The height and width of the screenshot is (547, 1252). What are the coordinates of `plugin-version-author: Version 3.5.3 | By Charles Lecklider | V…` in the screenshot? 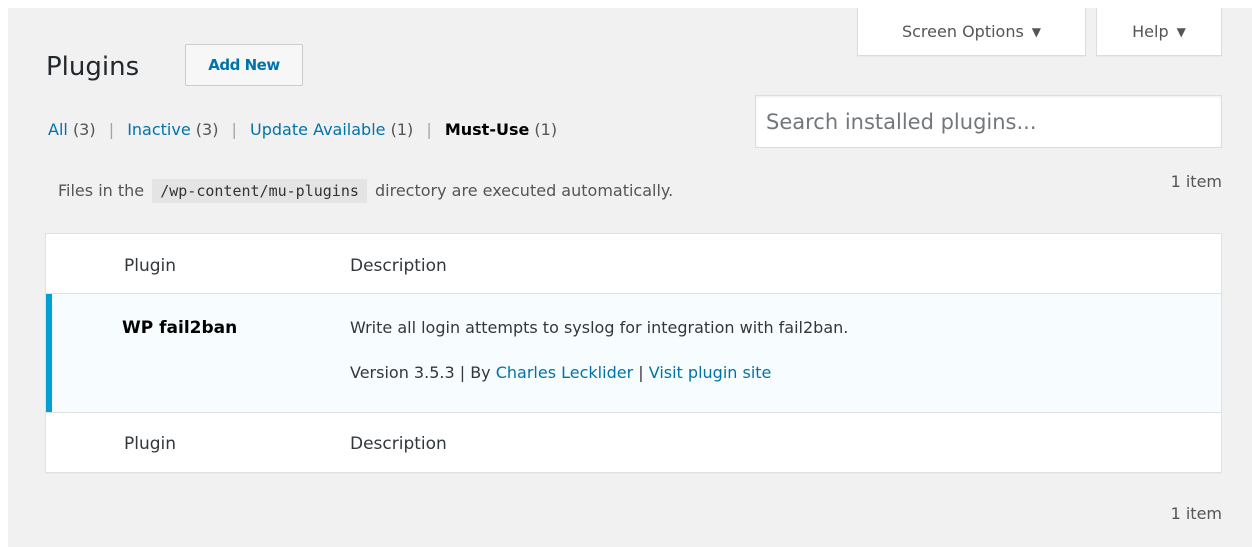 It's located at (560, 372).